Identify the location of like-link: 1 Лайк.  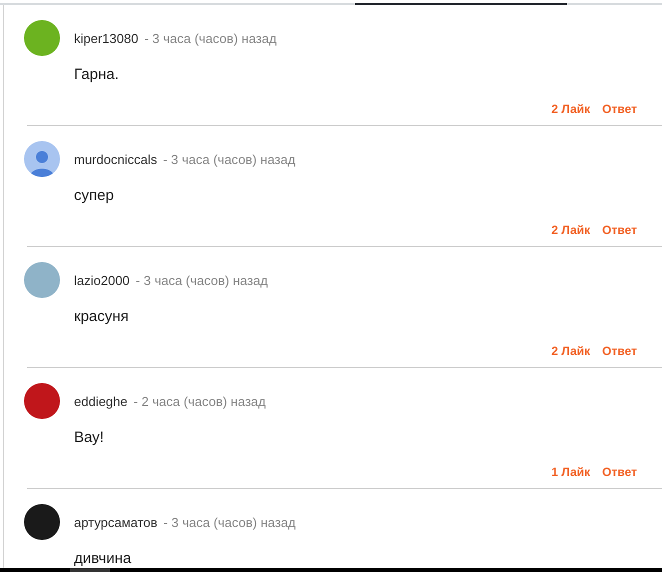
(570, 472).